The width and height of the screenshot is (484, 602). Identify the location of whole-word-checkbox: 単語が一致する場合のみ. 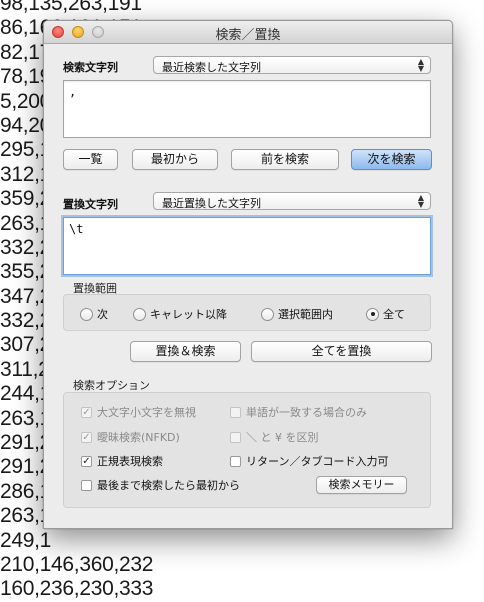
(298, 412).